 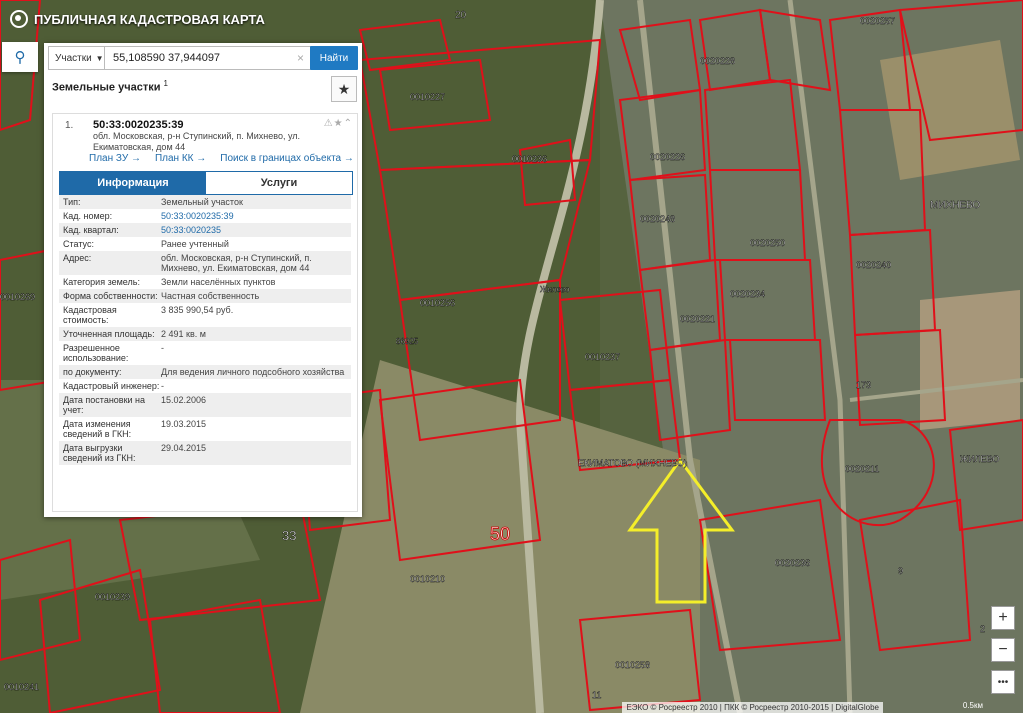 What do you see at coordinates (133, 183) in the screenshot?
I see `tab-info: Информация` at bounding box center [133, 183].